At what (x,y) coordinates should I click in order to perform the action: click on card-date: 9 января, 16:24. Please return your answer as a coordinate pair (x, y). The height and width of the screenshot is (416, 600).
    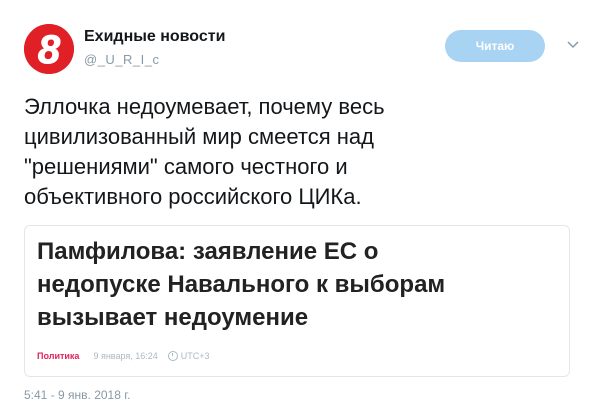
    Looking at the image, I should click on (125, 356).